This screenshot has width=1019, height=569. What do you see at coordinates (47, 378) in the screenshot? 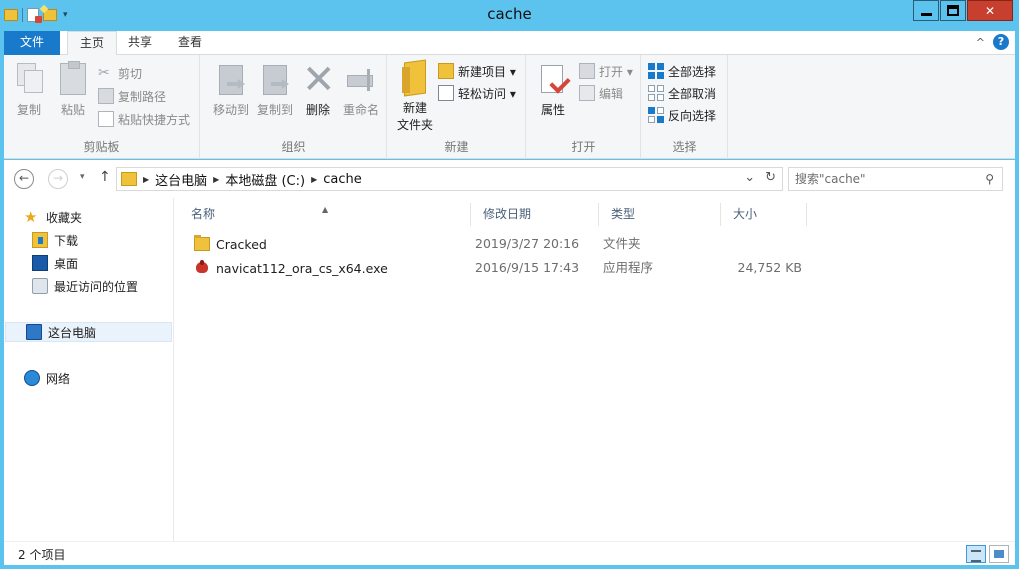
I see `nav-item-network: 网络` at bounding box center [47, 378].